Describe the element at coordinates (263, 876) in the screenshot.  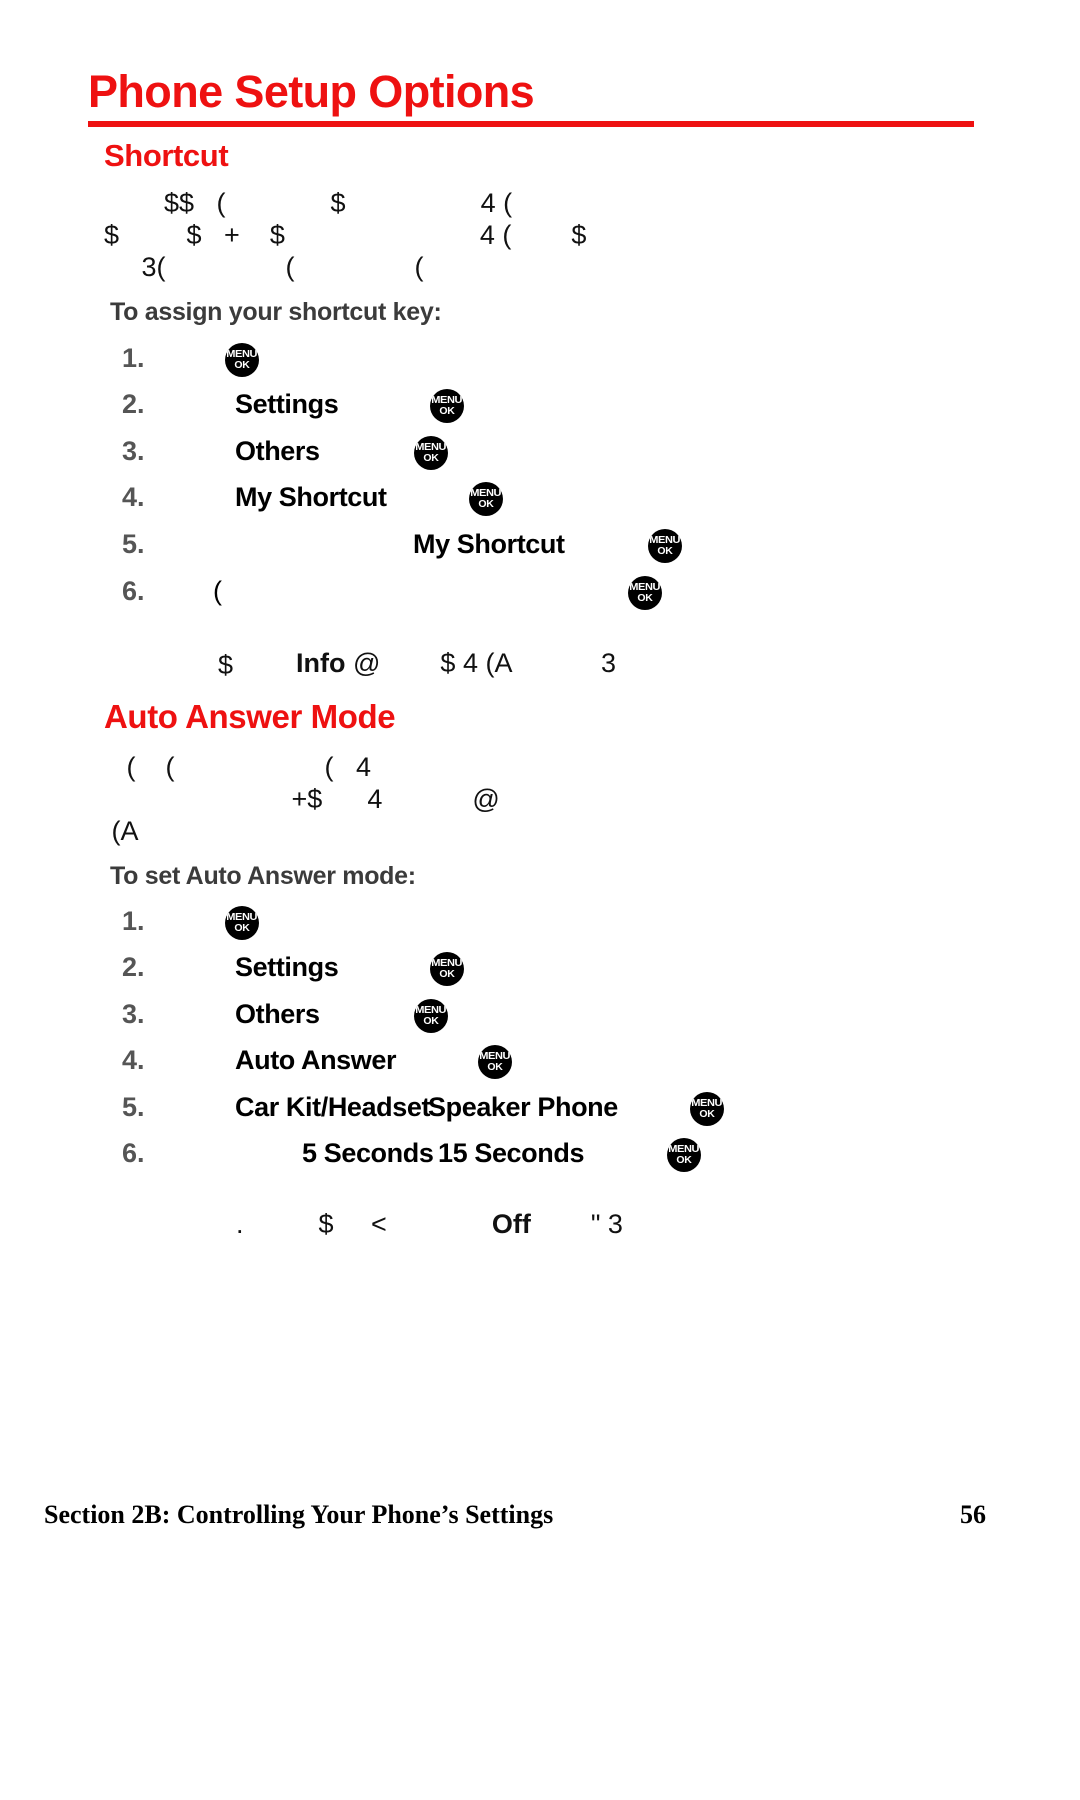
I see `lead-in-set-auto-answer: To set Auto Answer mode:` at that location.